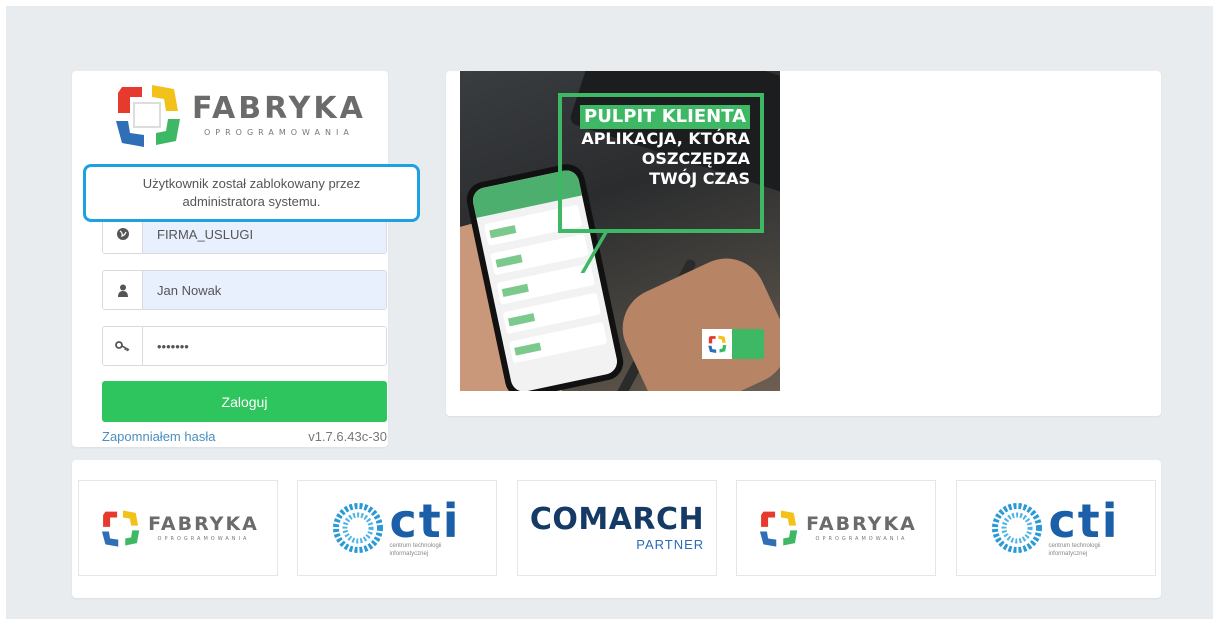 The height and width of the screenshot is (619, 1213). What do you see at coordinates (699, 178) in the screenshot?
I see `promo-line: TWÓJ CZAS` at bounding box center [699, 178].